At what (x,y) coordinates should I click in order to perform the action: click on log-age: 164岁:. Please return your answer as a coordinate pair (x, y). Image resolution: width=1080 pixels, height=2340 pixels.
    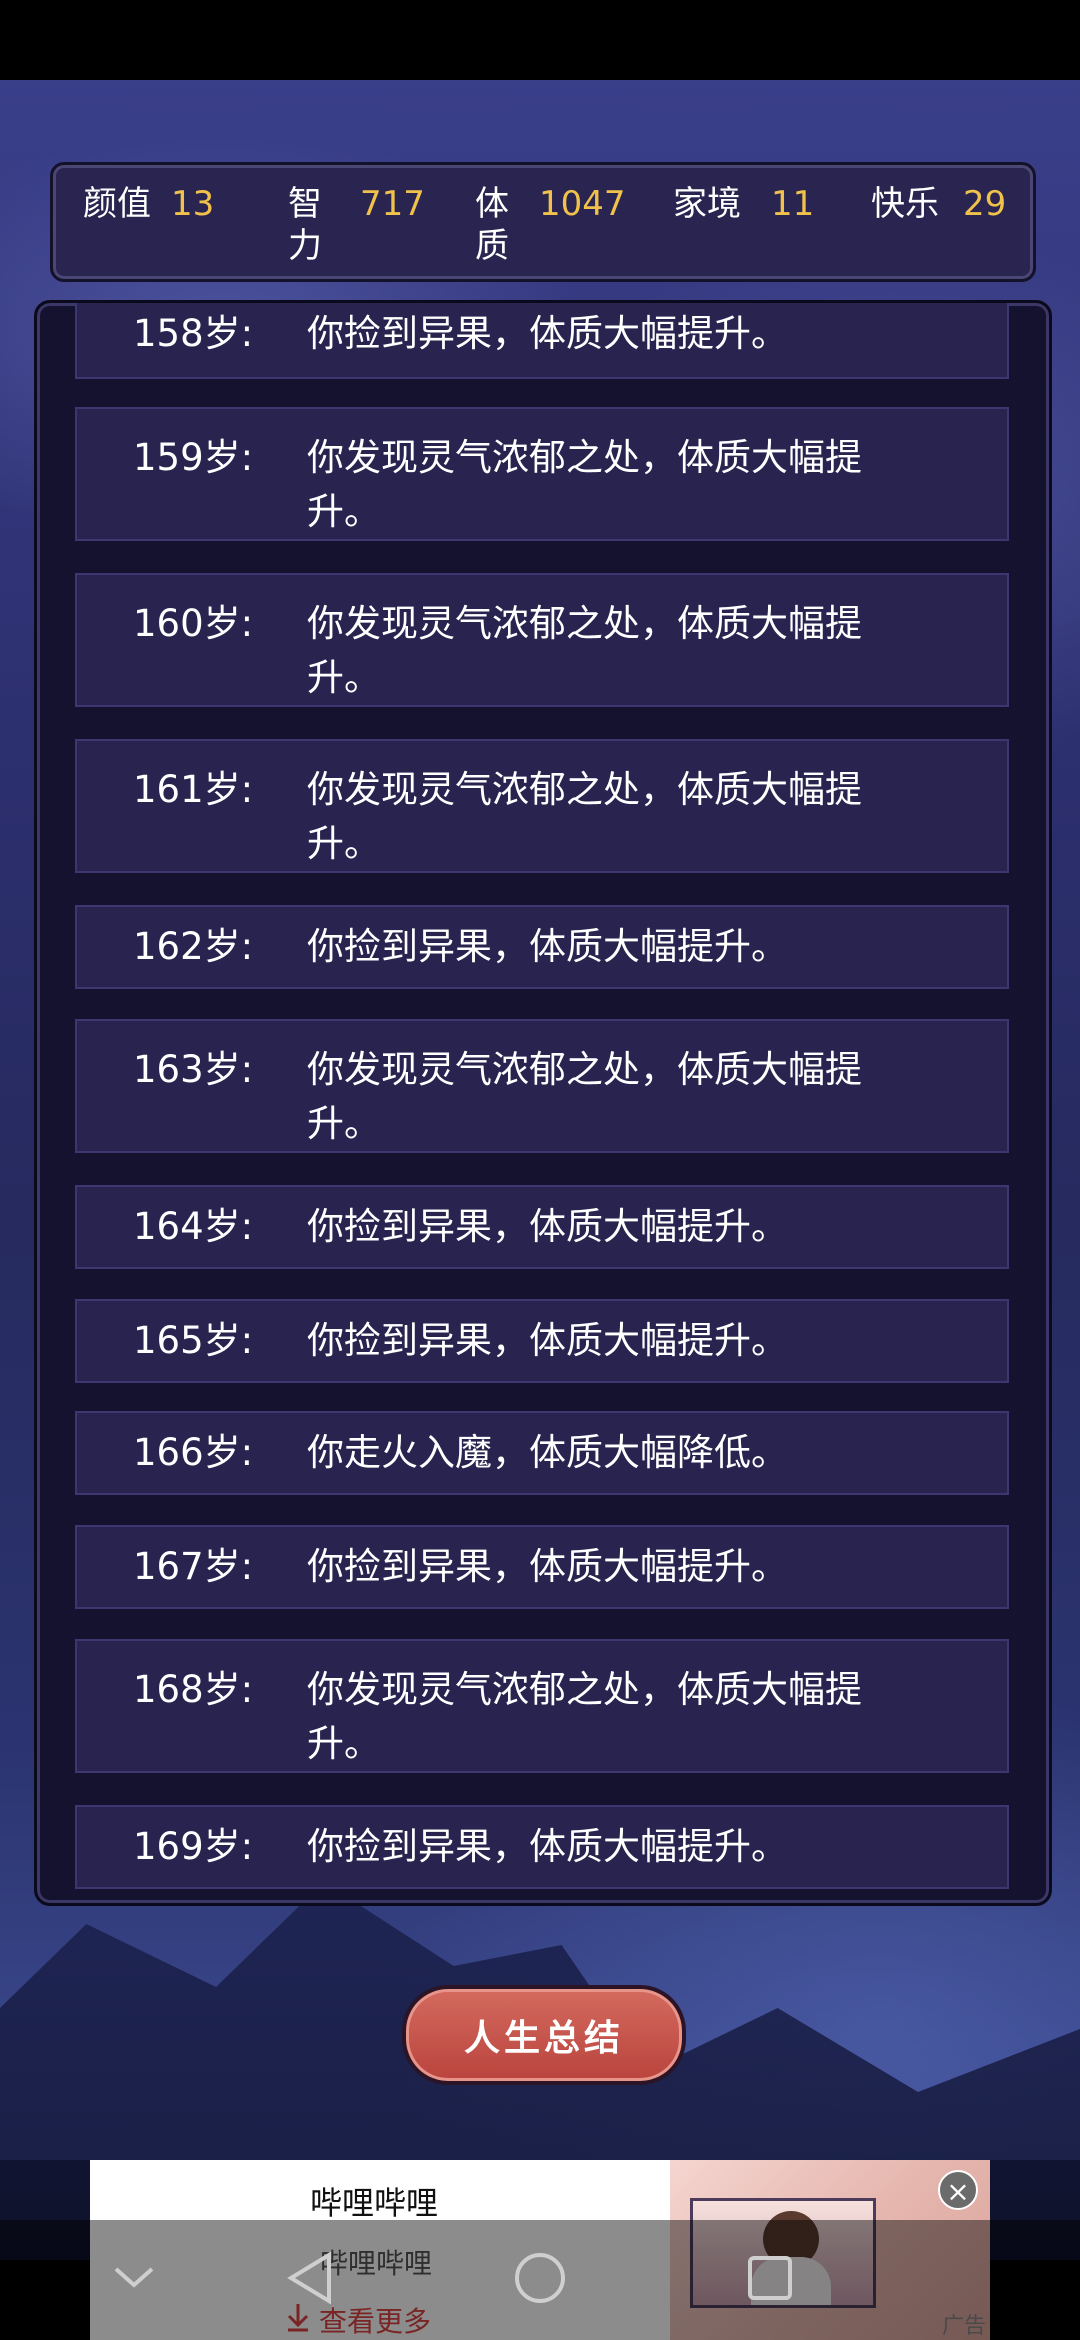
    Looking at the image, I should click on (193, 1226).